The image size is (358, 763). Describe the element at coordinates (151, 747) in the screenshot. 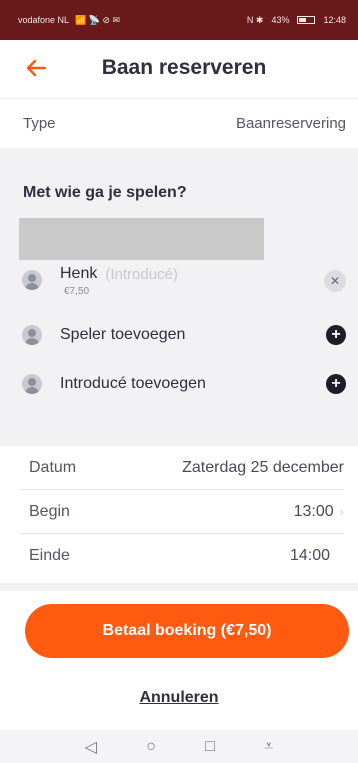

I see `nav-home-icon: ○` at that location.